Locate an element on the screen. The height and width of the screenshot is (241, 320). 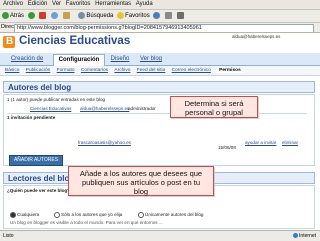
tab-creacion-mensajes: Creación de mensajes is located at coordinates (27, 63).